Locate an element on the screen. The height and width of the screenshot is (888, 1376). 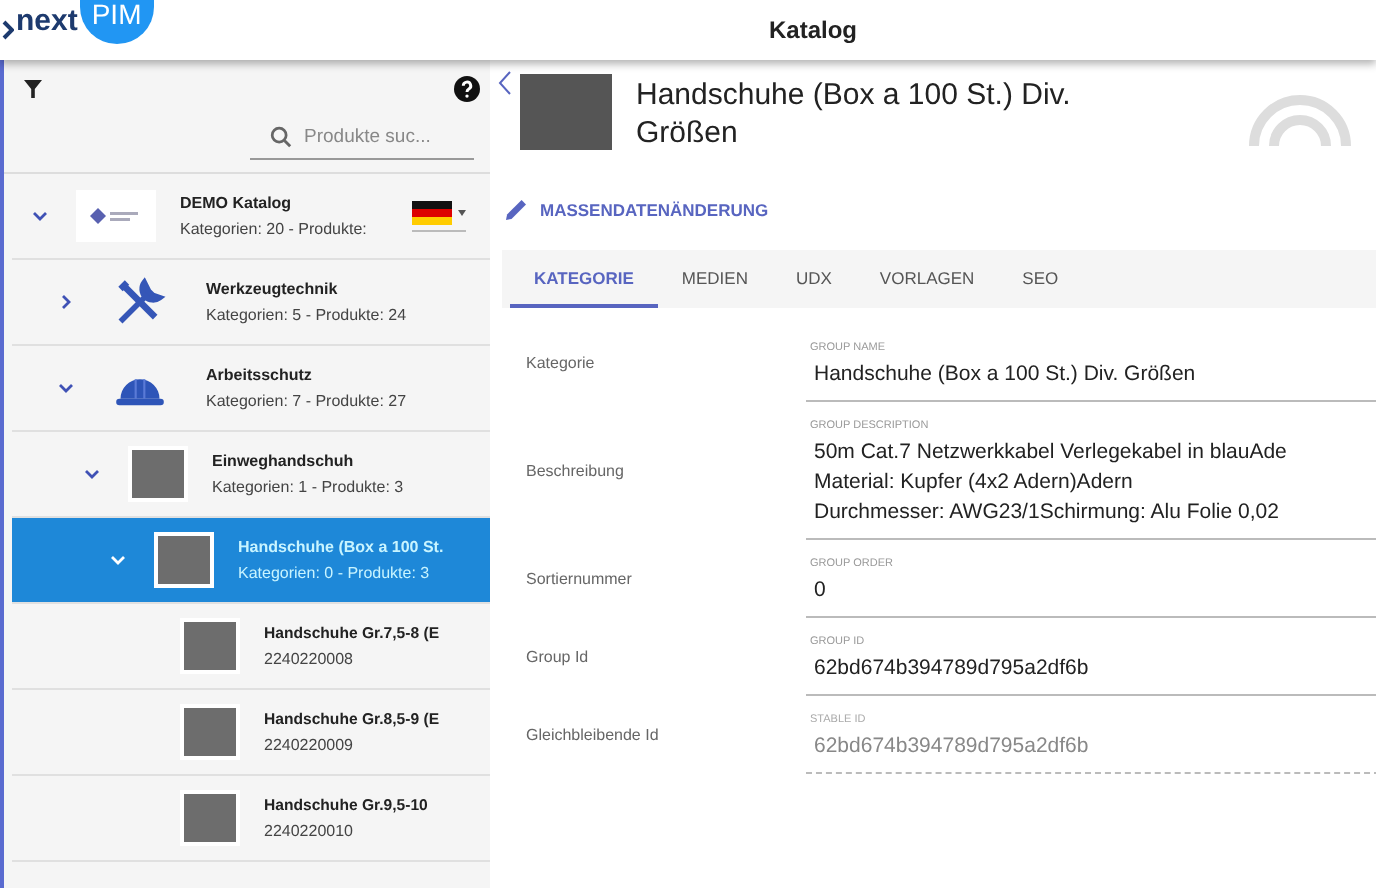
filter-icon is located at coordinates (33, 89).